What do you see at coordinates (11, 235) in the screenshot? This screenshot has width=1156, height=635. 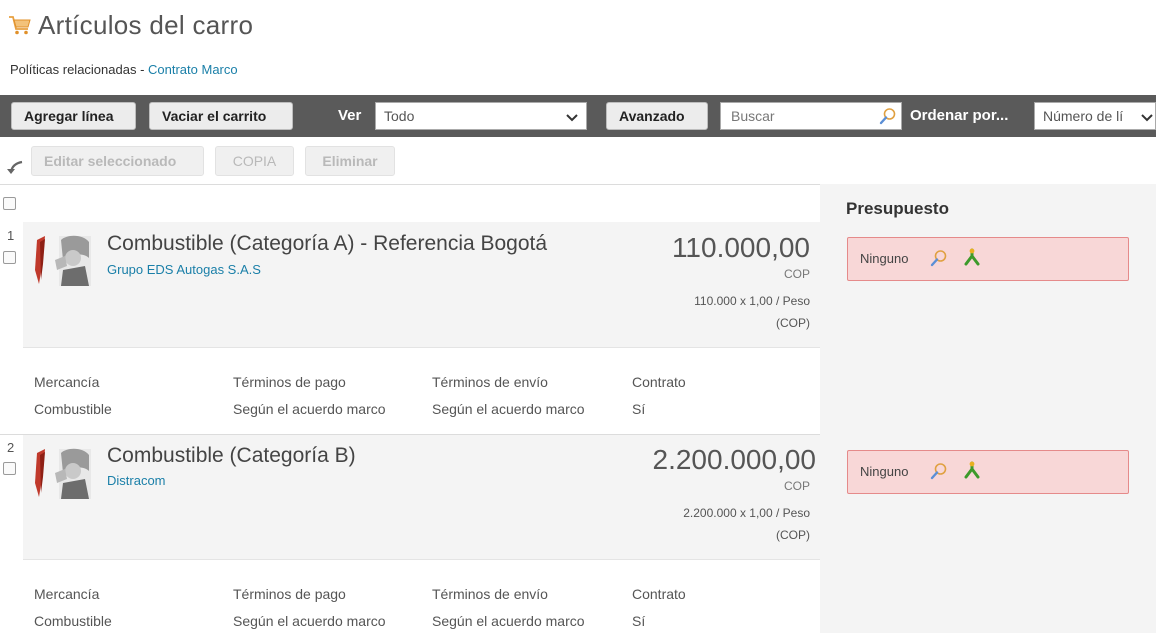 I see `row-number: 1` at bounding box center [11, 235].